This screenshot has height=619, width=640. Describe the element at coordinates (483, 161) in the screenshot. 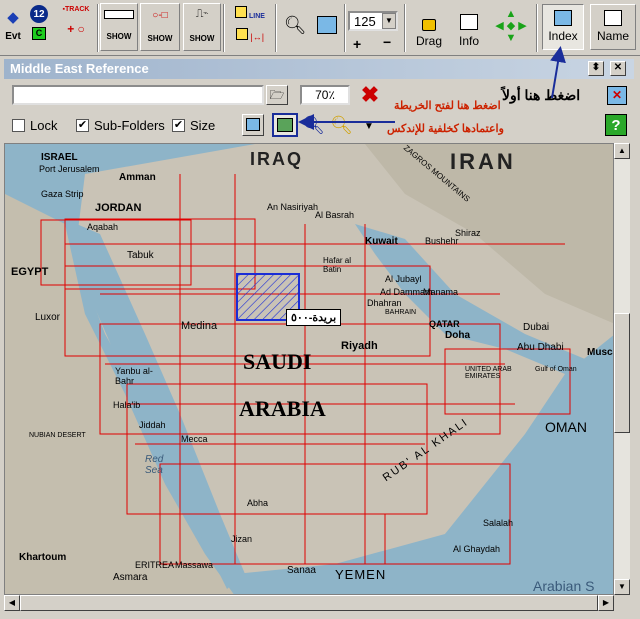

I see `map-label-iran: IRAN` at that location.